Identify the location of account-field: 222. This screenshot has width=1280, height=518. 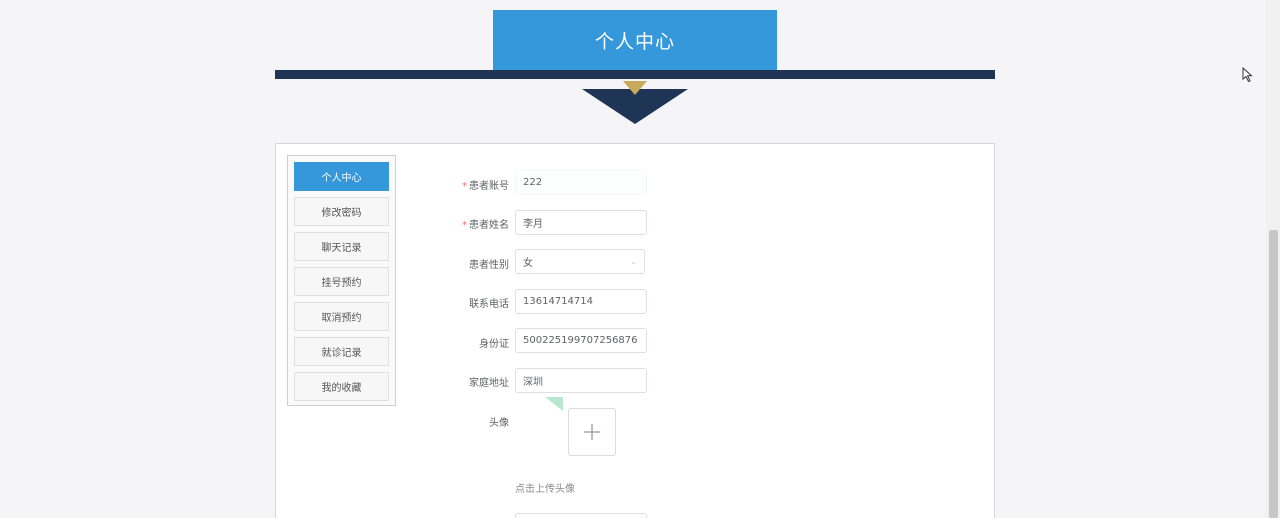
(581, 182).